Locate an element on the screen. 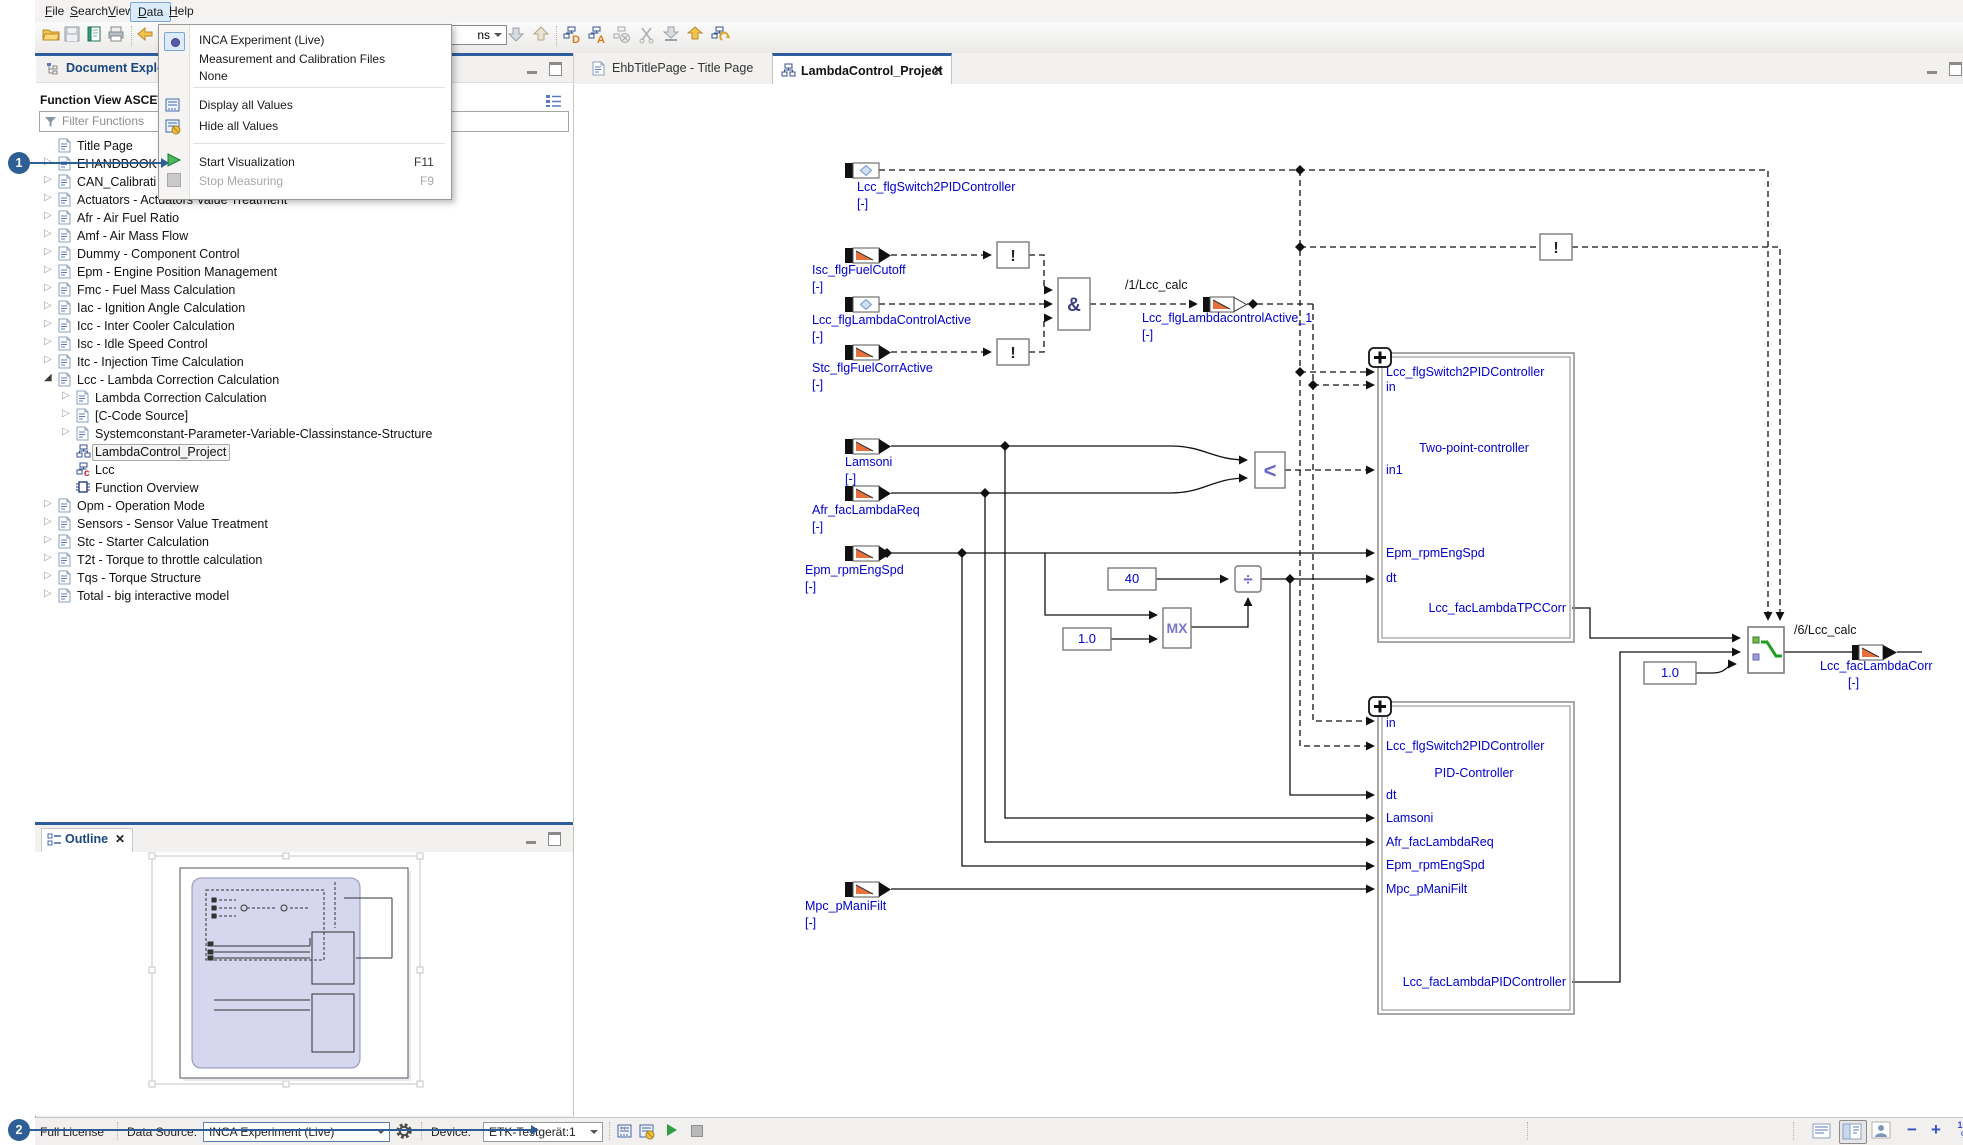  zoom-level: 100 % is located at coordinates (1959, 1130).